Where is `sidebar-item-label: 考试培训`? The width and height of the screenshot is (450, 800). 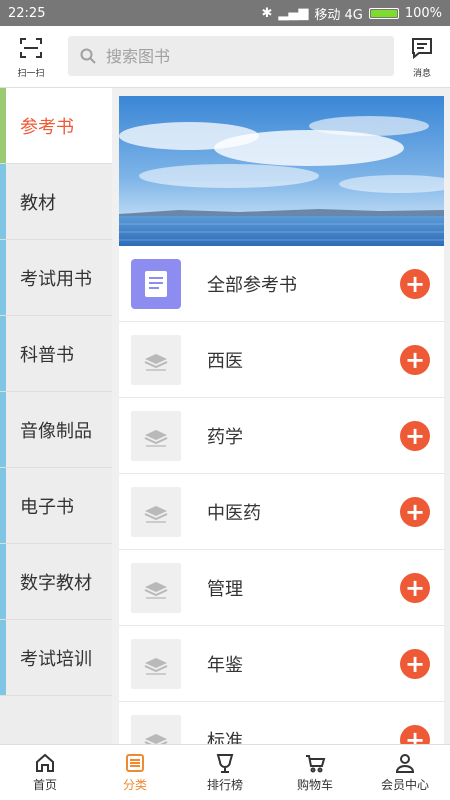
sidebar-item-label: 考试培训 is located at coordinates (56, 659).